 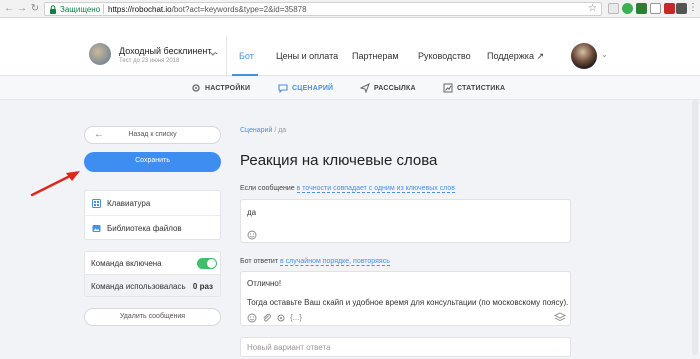 I want to click on chevron-down-icon, so click(x=213, y=53).